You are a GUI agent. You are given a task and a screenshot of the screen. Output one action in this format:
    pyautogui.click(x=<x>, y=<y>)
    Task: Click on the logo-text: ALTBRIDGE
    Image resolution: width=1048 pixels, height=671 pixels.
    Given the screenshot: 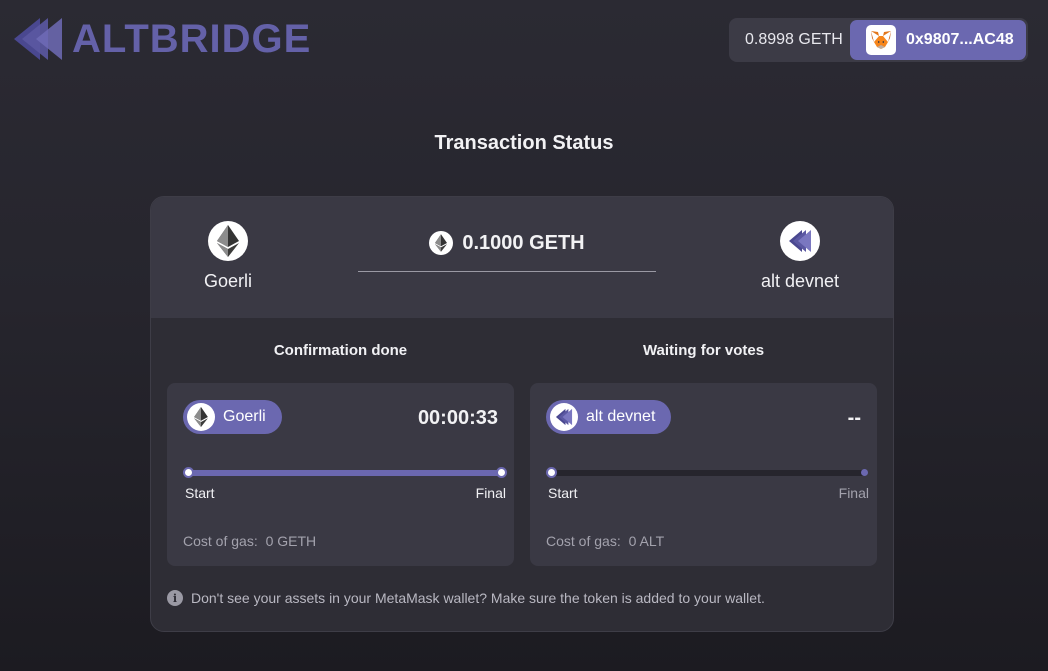 What is the action you would take?
    pyautogui.click(x=192, y=39)
    